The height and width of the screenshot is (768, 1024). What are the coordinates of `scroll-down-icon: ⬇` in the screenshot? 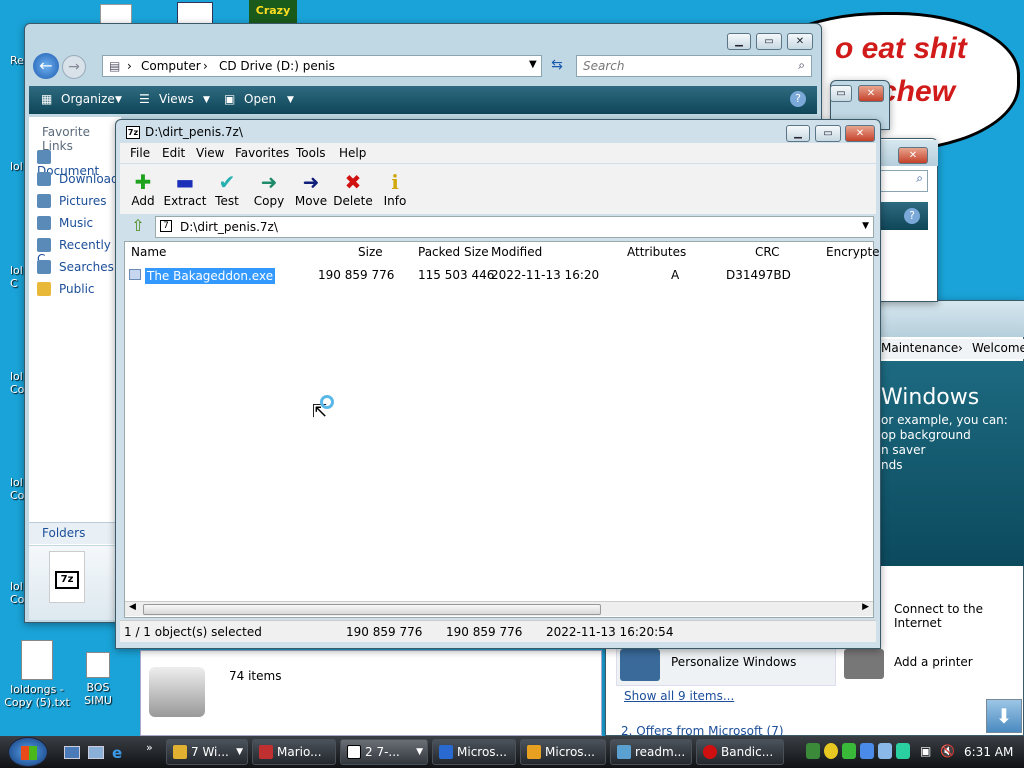 It's located at (1004, 716).